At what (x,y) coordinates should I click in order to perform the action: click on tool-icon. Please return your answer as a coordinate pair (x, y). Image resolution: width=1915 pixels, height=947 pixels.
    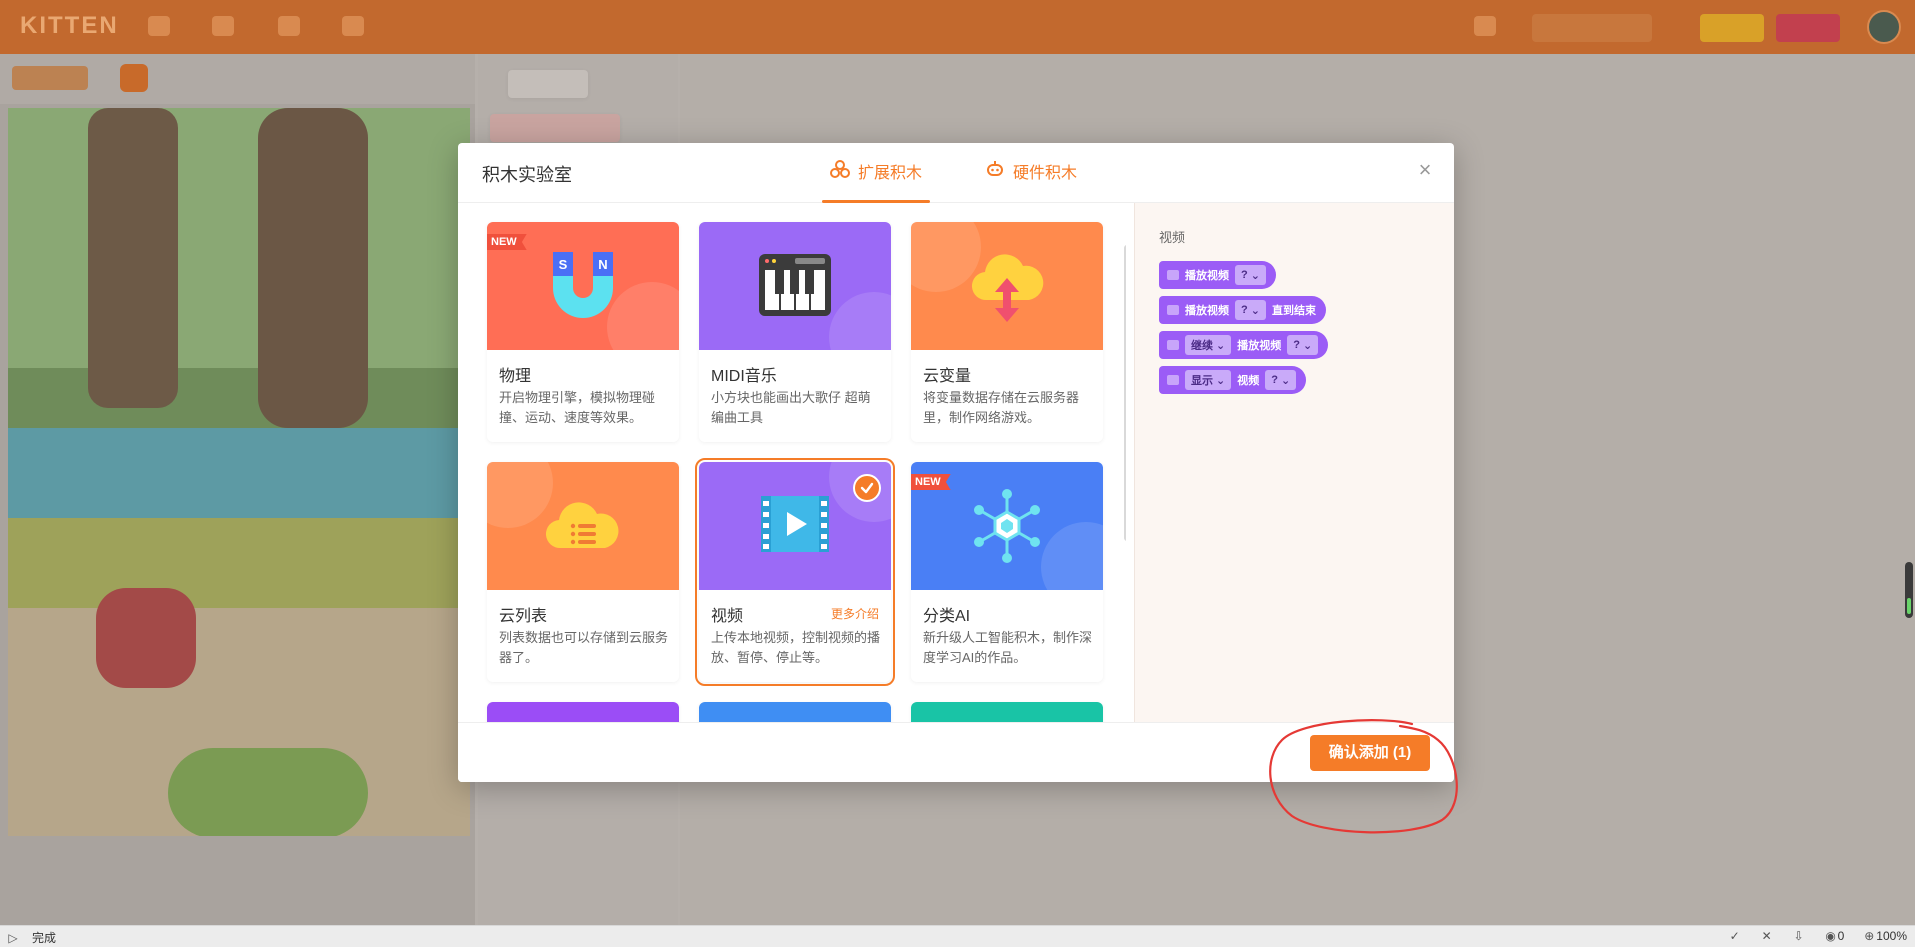
    Looking at the image, I should click on (353, 26).